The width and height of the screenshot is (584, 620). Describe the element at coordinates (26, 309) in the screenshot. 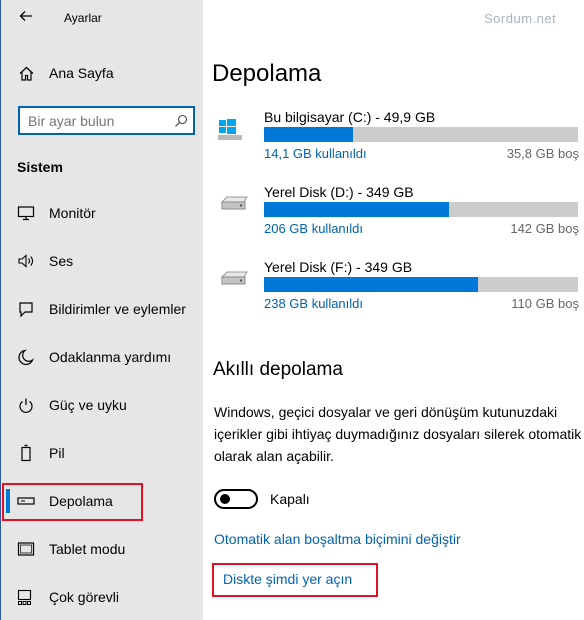

I see `notification-icon` at that location.